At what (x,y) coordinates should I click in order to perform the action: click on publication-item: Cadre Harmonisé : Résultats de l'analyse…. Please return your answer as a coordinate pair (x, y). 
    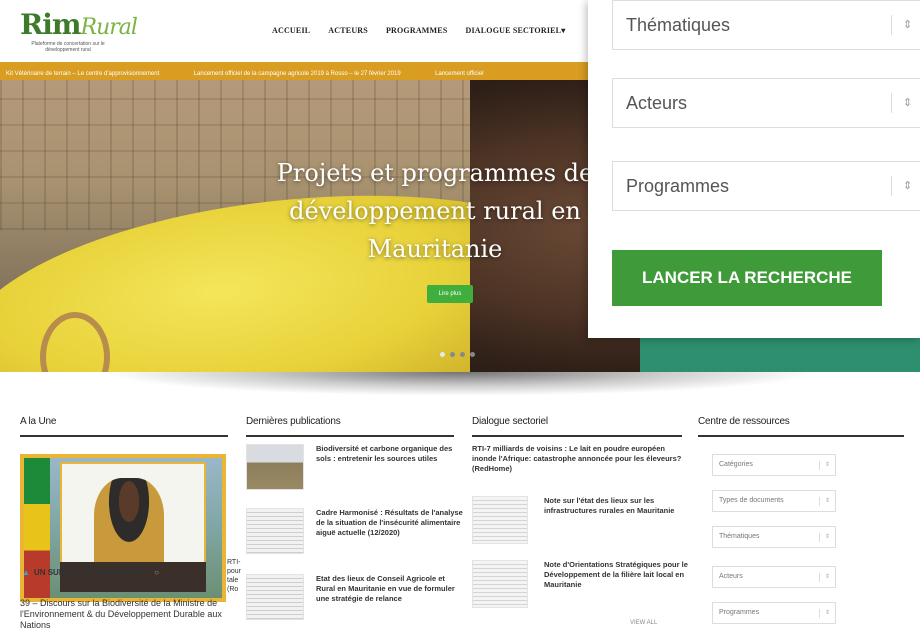
    Looking at the image, I should click on (356, 537).